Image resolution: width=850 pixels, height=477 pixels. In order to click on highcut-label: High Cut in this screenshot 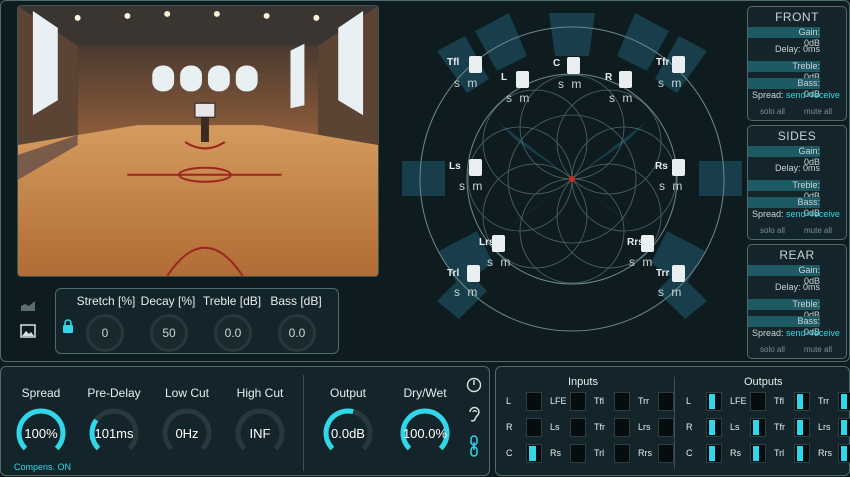, I will do `click(260, 393)`.